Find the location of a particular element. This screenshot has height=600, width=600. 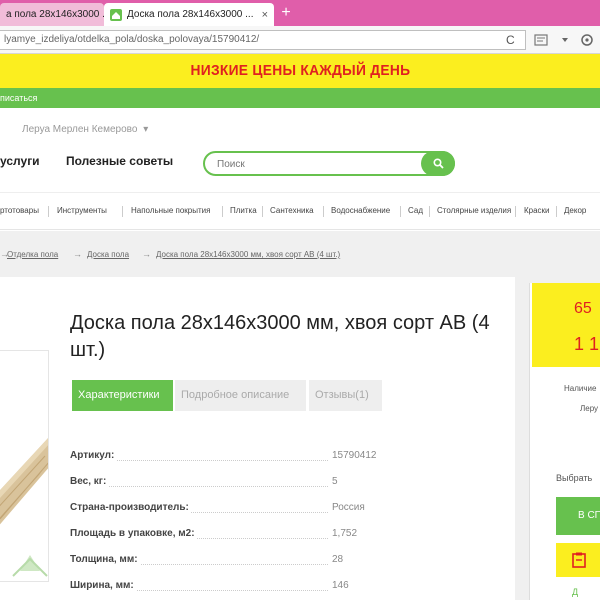

price-total: 1 1 is located at coordinates (587, 344).